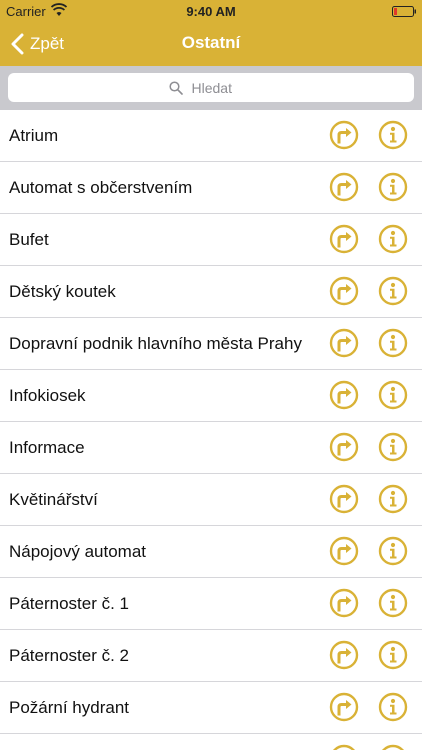 The image size is (422, 750). I want to click on list-item-label: Květinářství, so click(53, 499).